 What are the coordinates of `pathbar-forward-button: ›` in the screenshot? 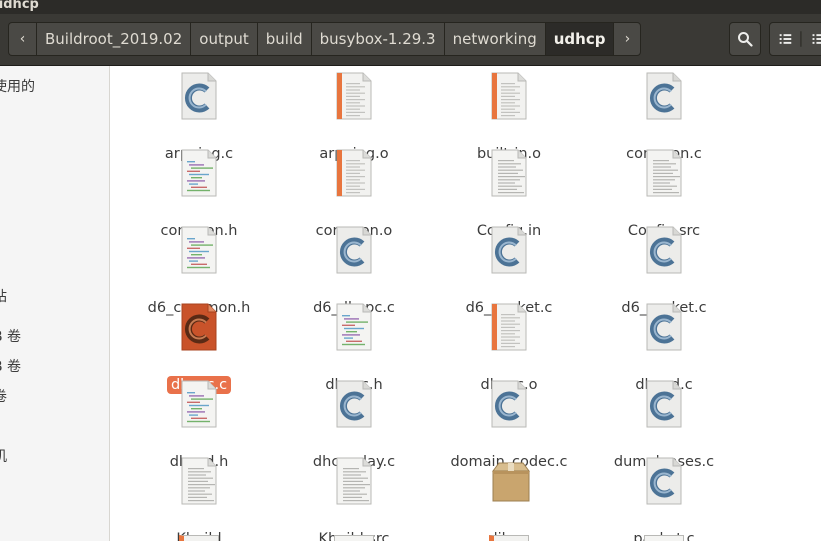 It's located at (627, 39).